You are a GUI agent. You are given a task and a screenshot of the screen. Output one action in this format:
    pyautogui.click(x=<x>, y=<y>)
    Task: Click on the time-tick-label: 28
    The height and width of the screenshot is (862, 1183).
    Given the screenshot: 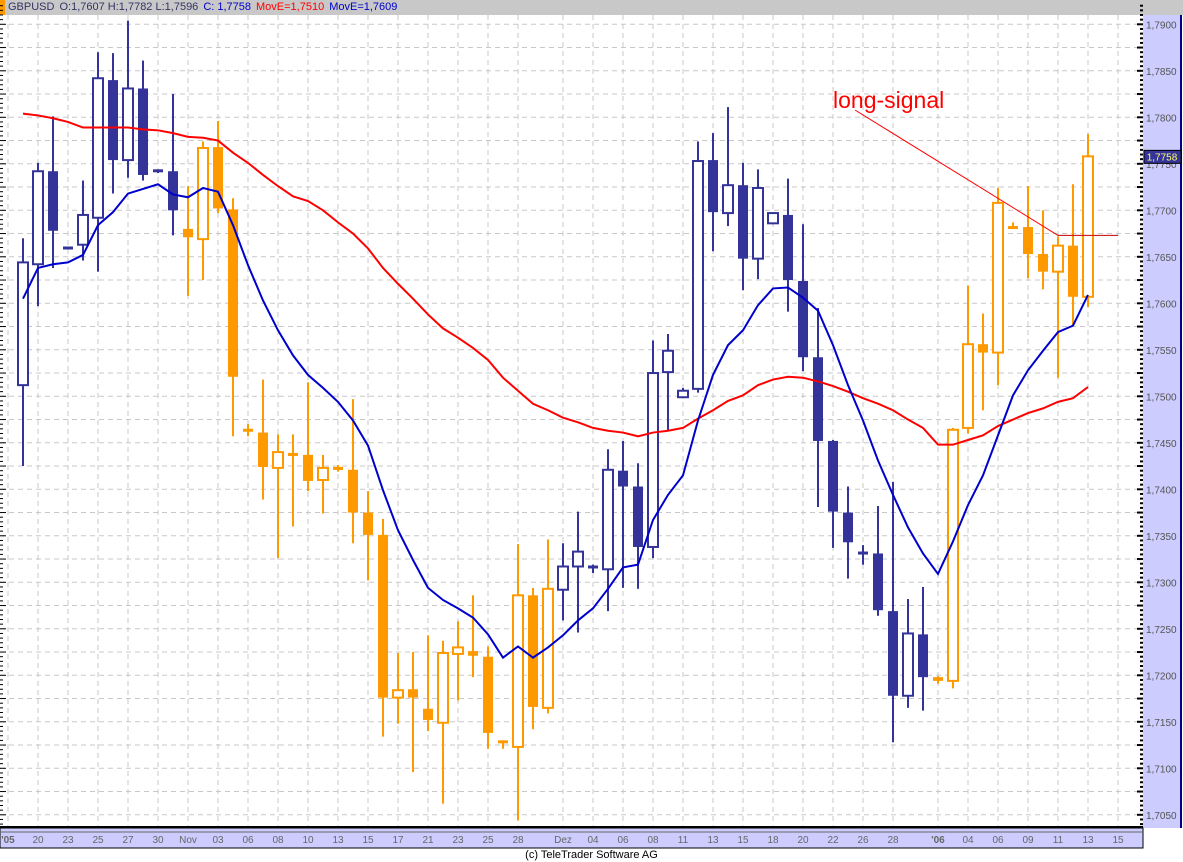 What is the action you would take?
    pyautogui.click(x=518, y=840)
    